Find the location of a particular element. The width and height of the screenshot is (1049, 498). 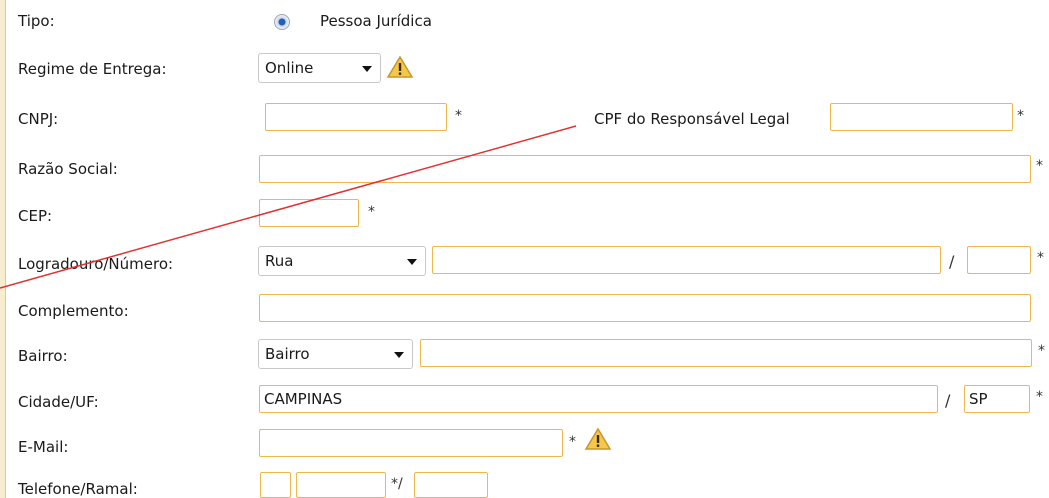

regime-select-value: Online is located at coordinates (289, 68).